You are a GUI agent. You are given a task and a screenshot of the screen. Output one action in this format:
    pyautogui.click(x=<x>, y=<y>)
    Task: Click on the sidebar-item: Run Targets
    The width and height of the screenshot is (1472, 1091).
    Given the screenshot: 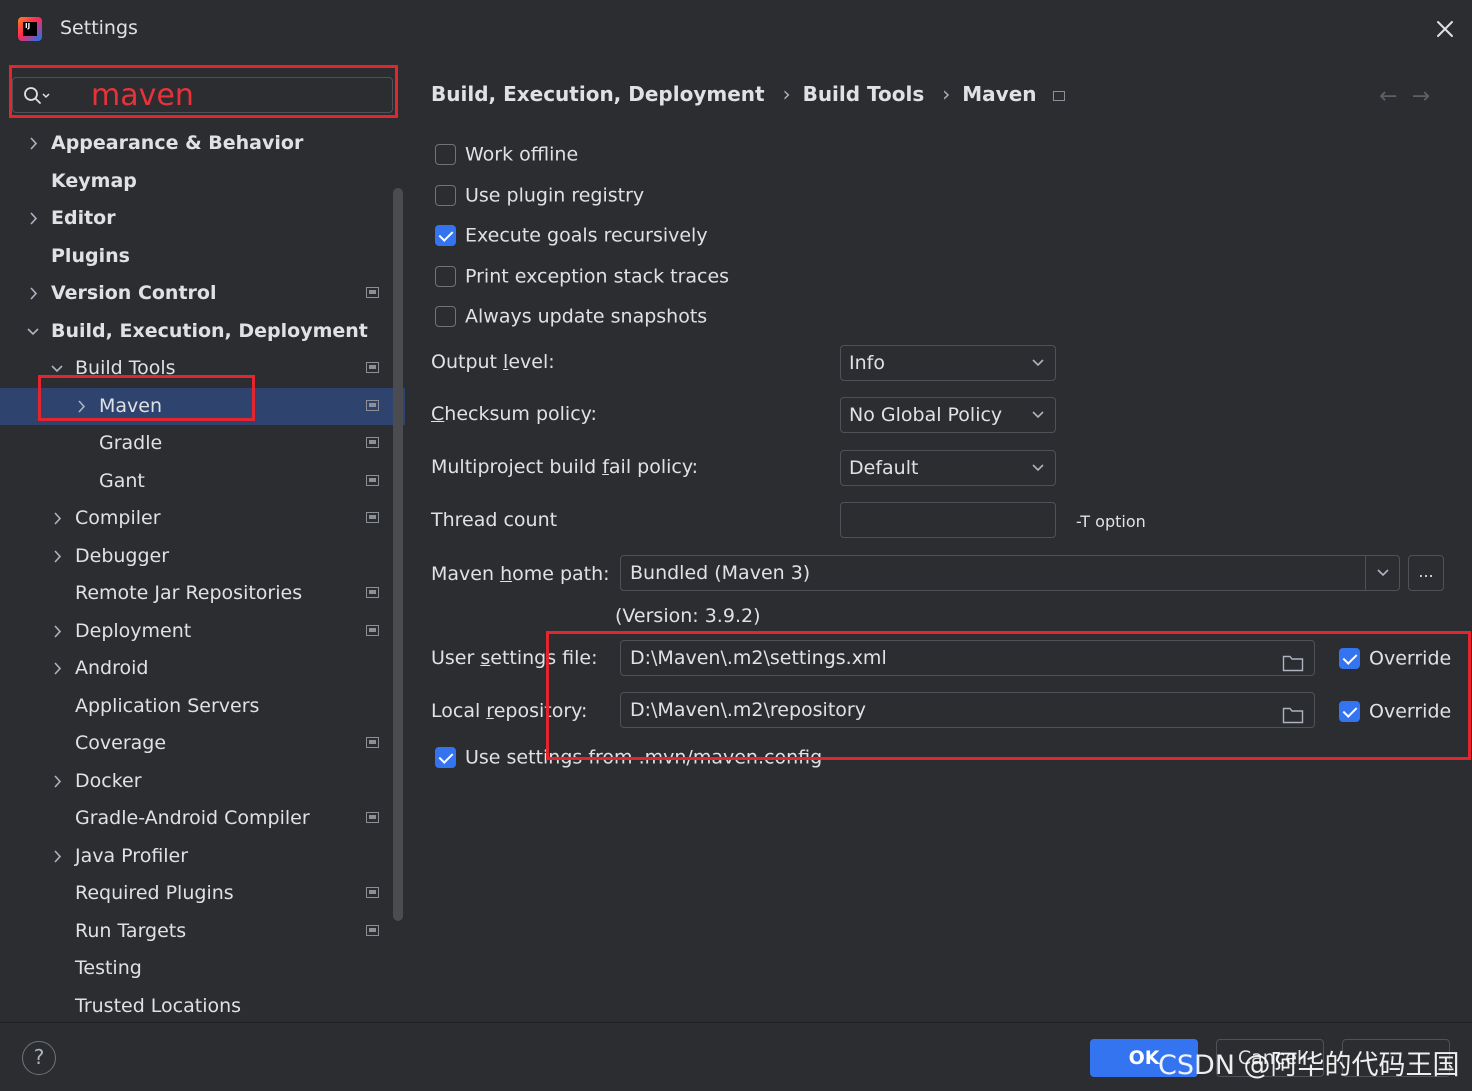 What is the action you would take?
    pyautogui.click(x=202, y=931)
    